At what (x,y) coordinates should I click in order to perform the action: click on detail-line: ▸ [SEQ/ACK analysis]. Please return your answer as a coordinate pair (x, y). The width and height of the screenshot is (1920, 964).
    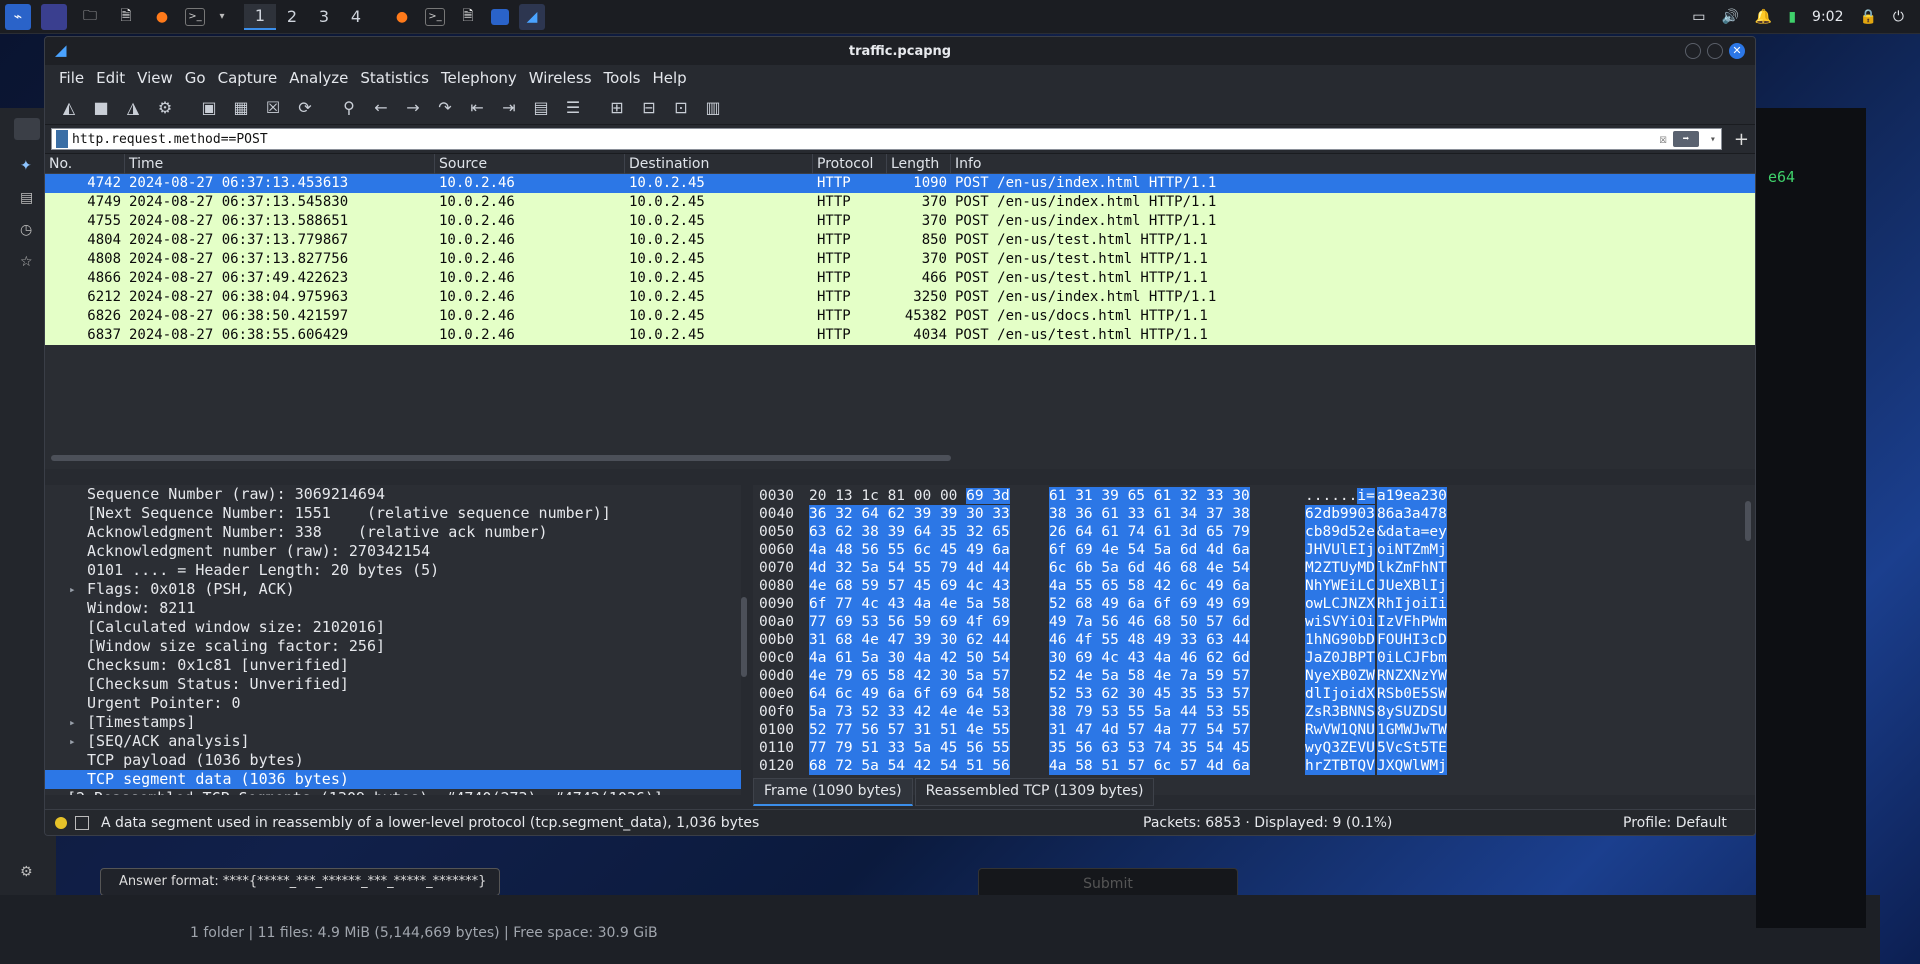
    Looking at the image, I should click on (393, 741).